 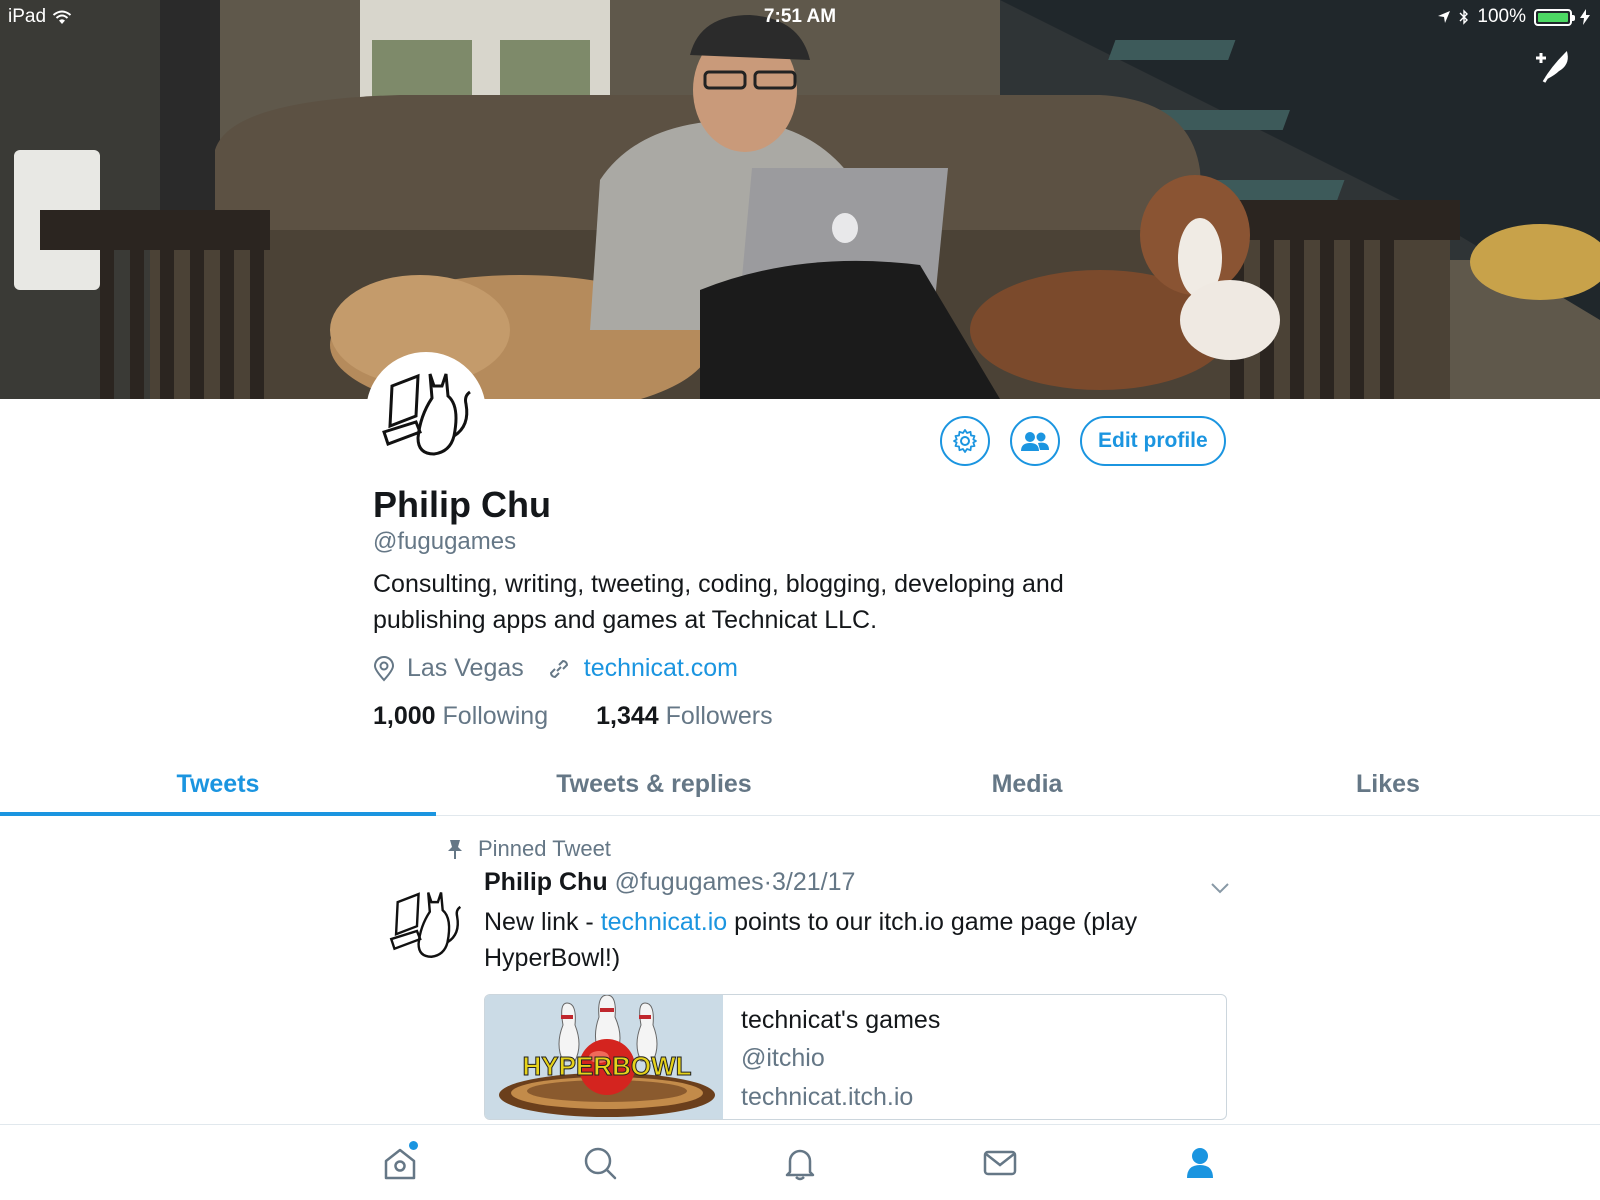 I want to click on followers-count-link: 1,344 Followers, so click(x=684, y=716).